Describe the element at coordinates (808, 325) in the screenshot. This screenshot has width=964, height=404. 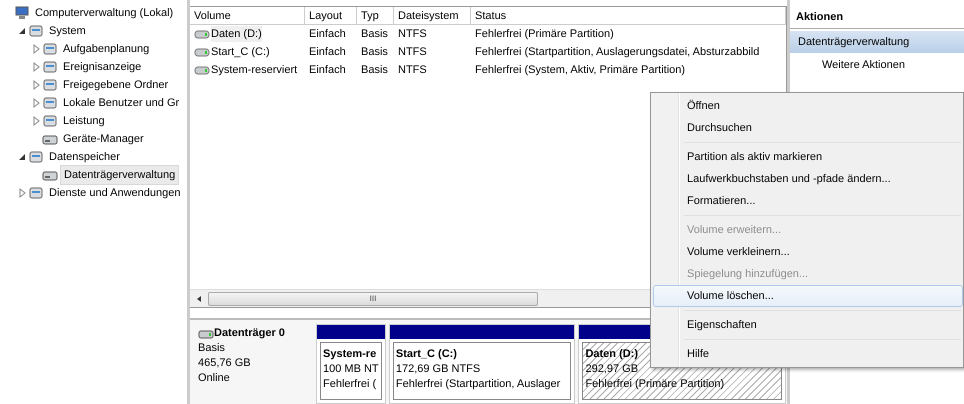
I see `menu-item: Eigenschaften` at that location.